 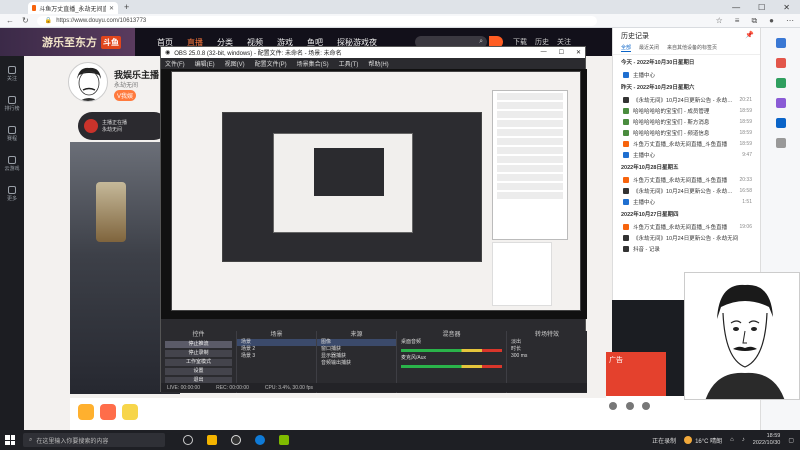 I want to click on tab-other-devices: 来自其他设备的标签页, so click(x=692, y=48).